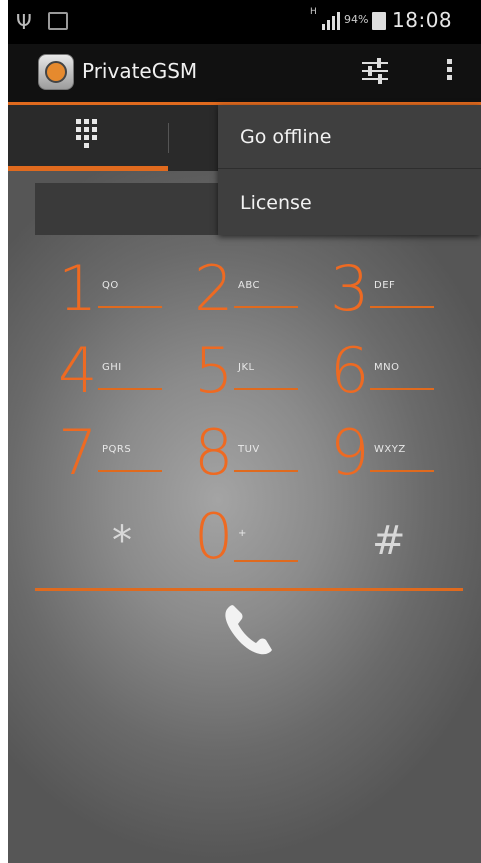 This screenshot has width=481, height=863. Describe the element at coordinates (449, 71) in the screenshot. I see `overflow-menu-icon` at that location.